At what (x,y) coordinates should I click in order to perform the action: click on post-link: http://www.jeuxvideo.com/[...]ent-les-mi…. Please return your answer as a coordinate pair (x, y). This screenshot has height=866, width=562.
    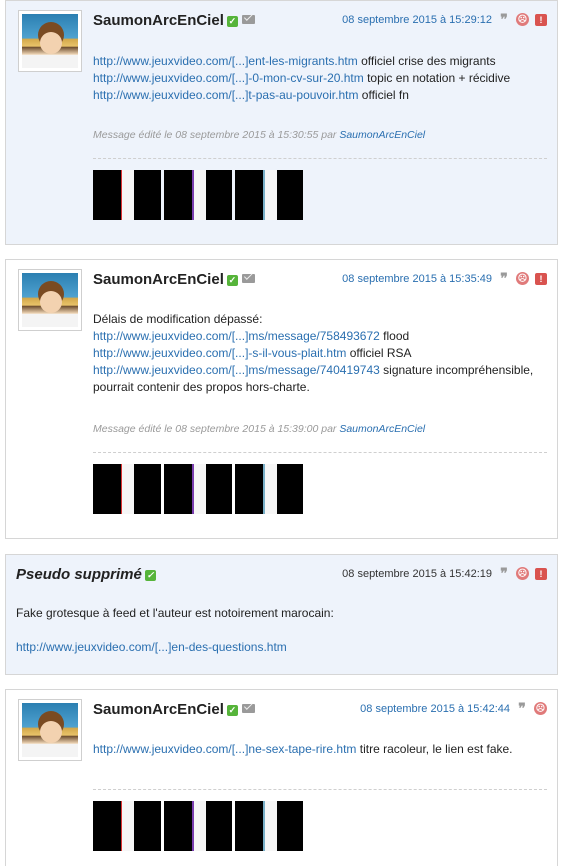
    Looking at the image, I should click on (225, 61).